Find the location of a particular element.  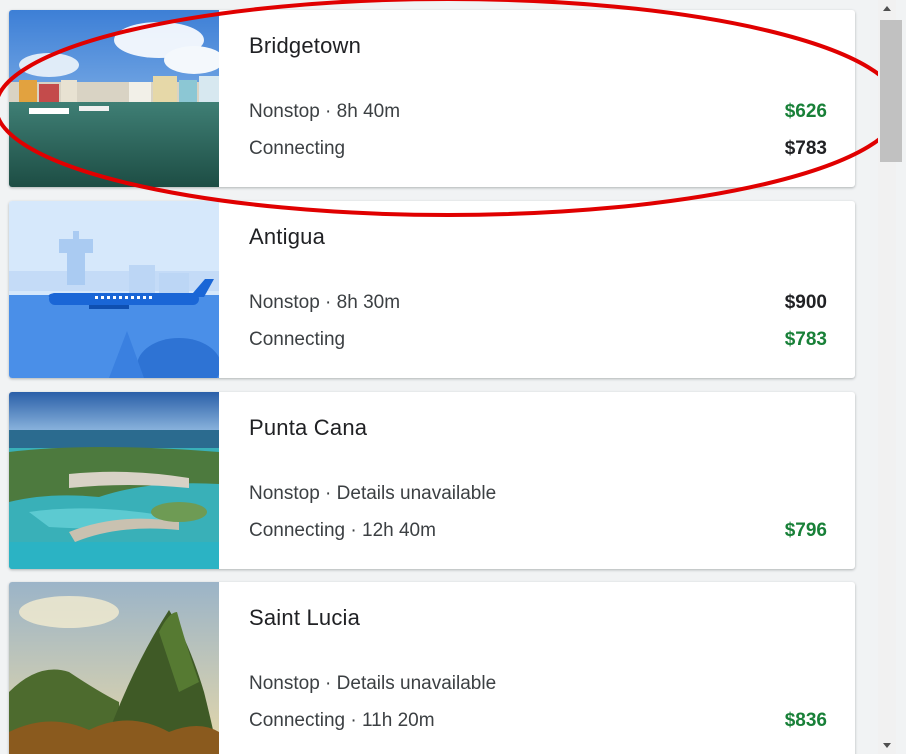

flight-details: Nonstop · 8h 30m is located at coordinates (325, 302).